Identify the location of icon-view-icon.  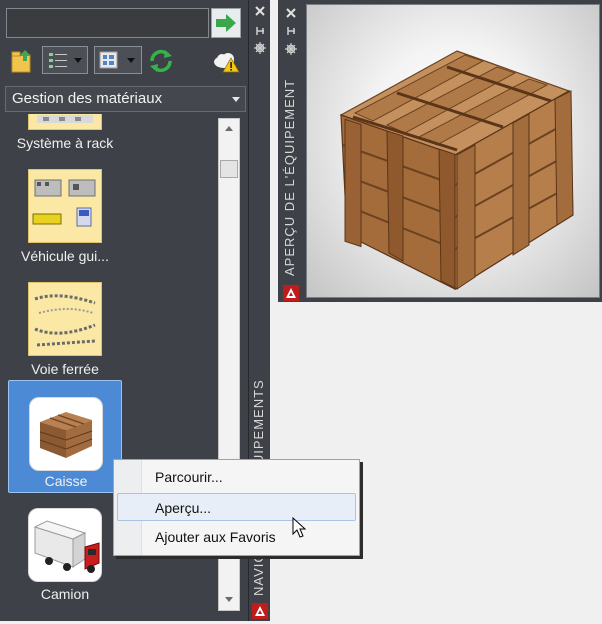
(117, 60).